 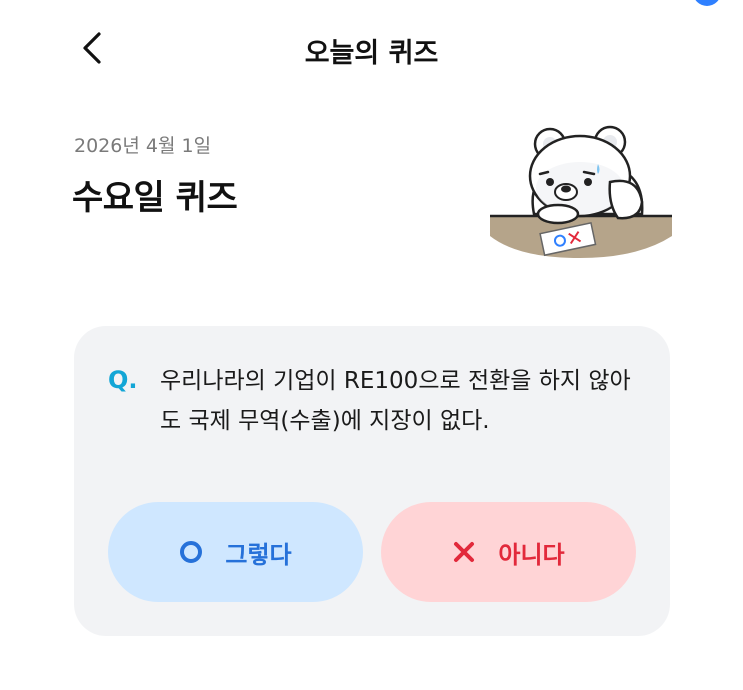 What do you see at coordinates (531, 554) in the screenshot?
I see `answer-no-label: 아니다` at bounding box center [531, 554].